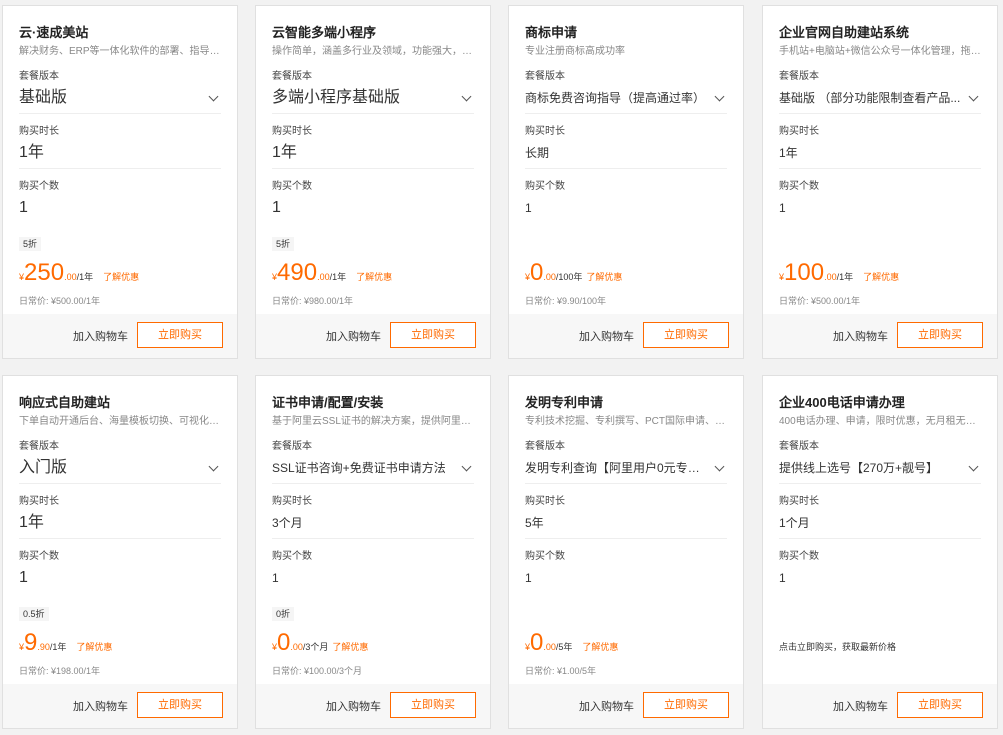  I want to click on duration-field: 1个月, so click(880, 523).